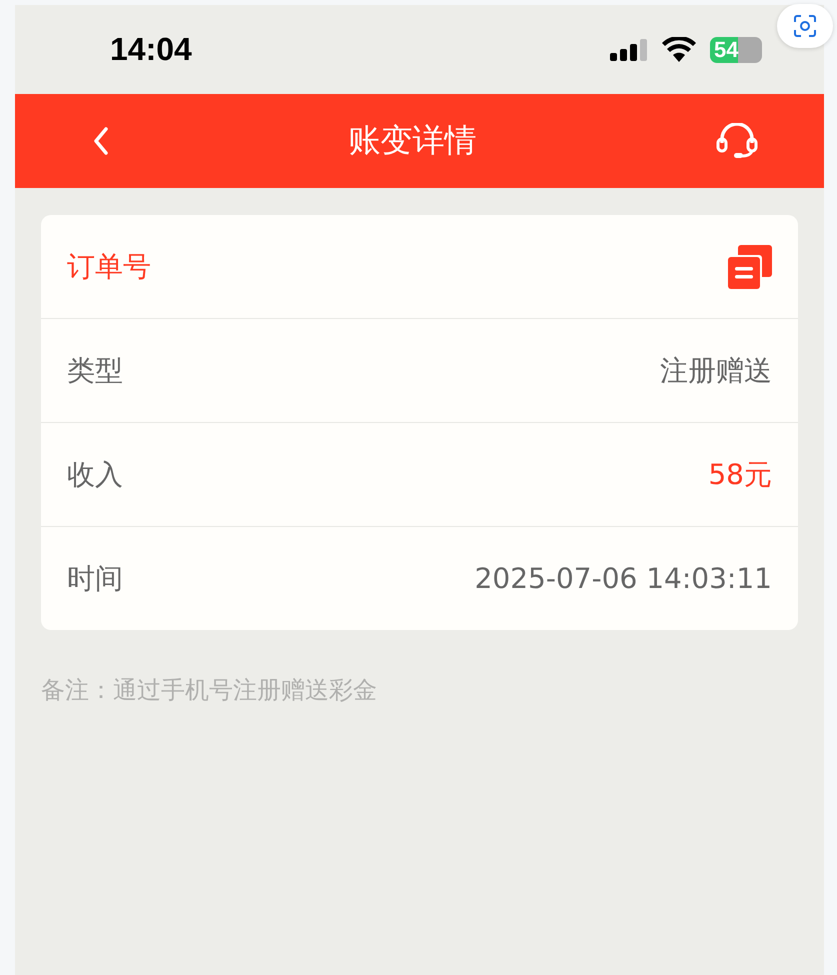 The height and width of the screenshot is (975, 837). What do you see at coordinates (95, 370) in the screenshot?
I see `row-label: 类型` at bounding box center [95, 370].